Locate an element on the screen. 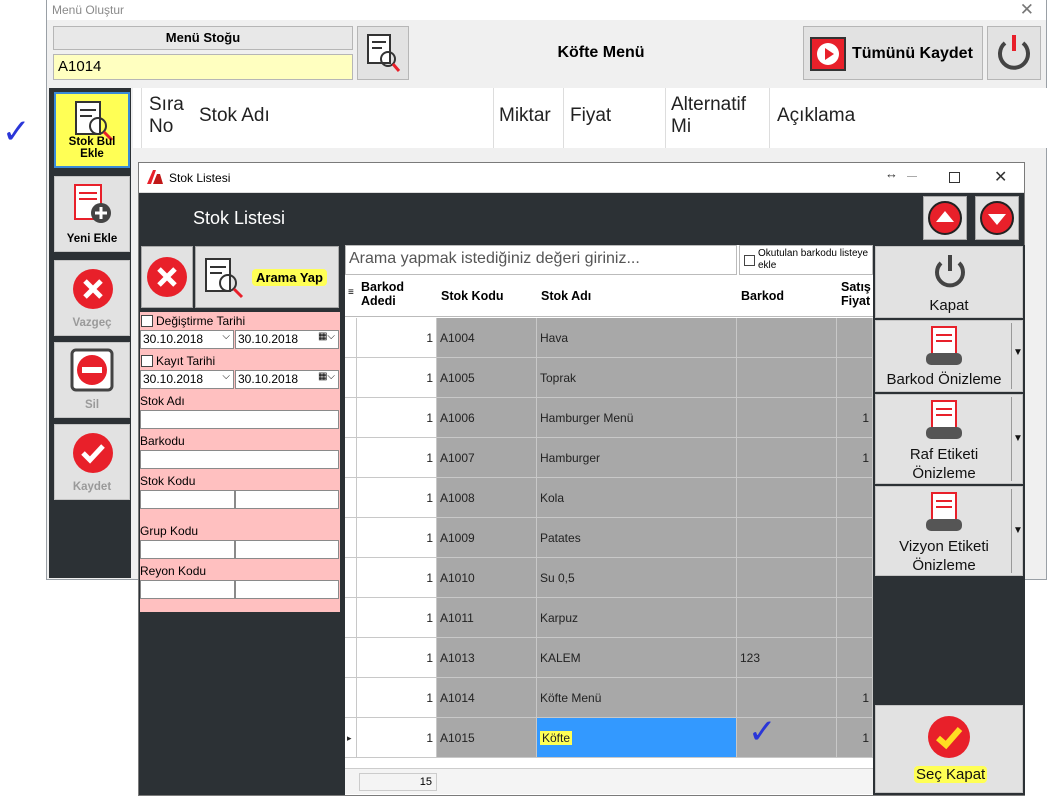 The width and height of the screenshot is (1047, 808). table-row: 1 A1013 KALEM 123 is located at coordinates (609, 658).